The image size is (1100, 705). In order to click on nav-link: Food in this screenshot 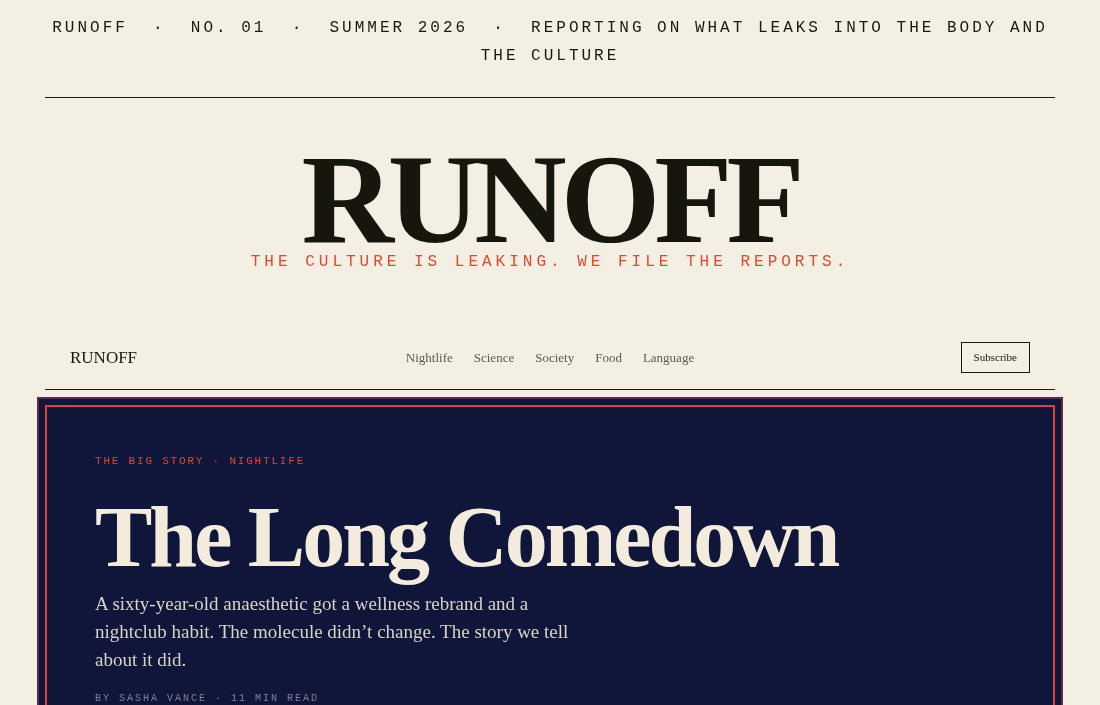, I will do `click(608, 357)`.